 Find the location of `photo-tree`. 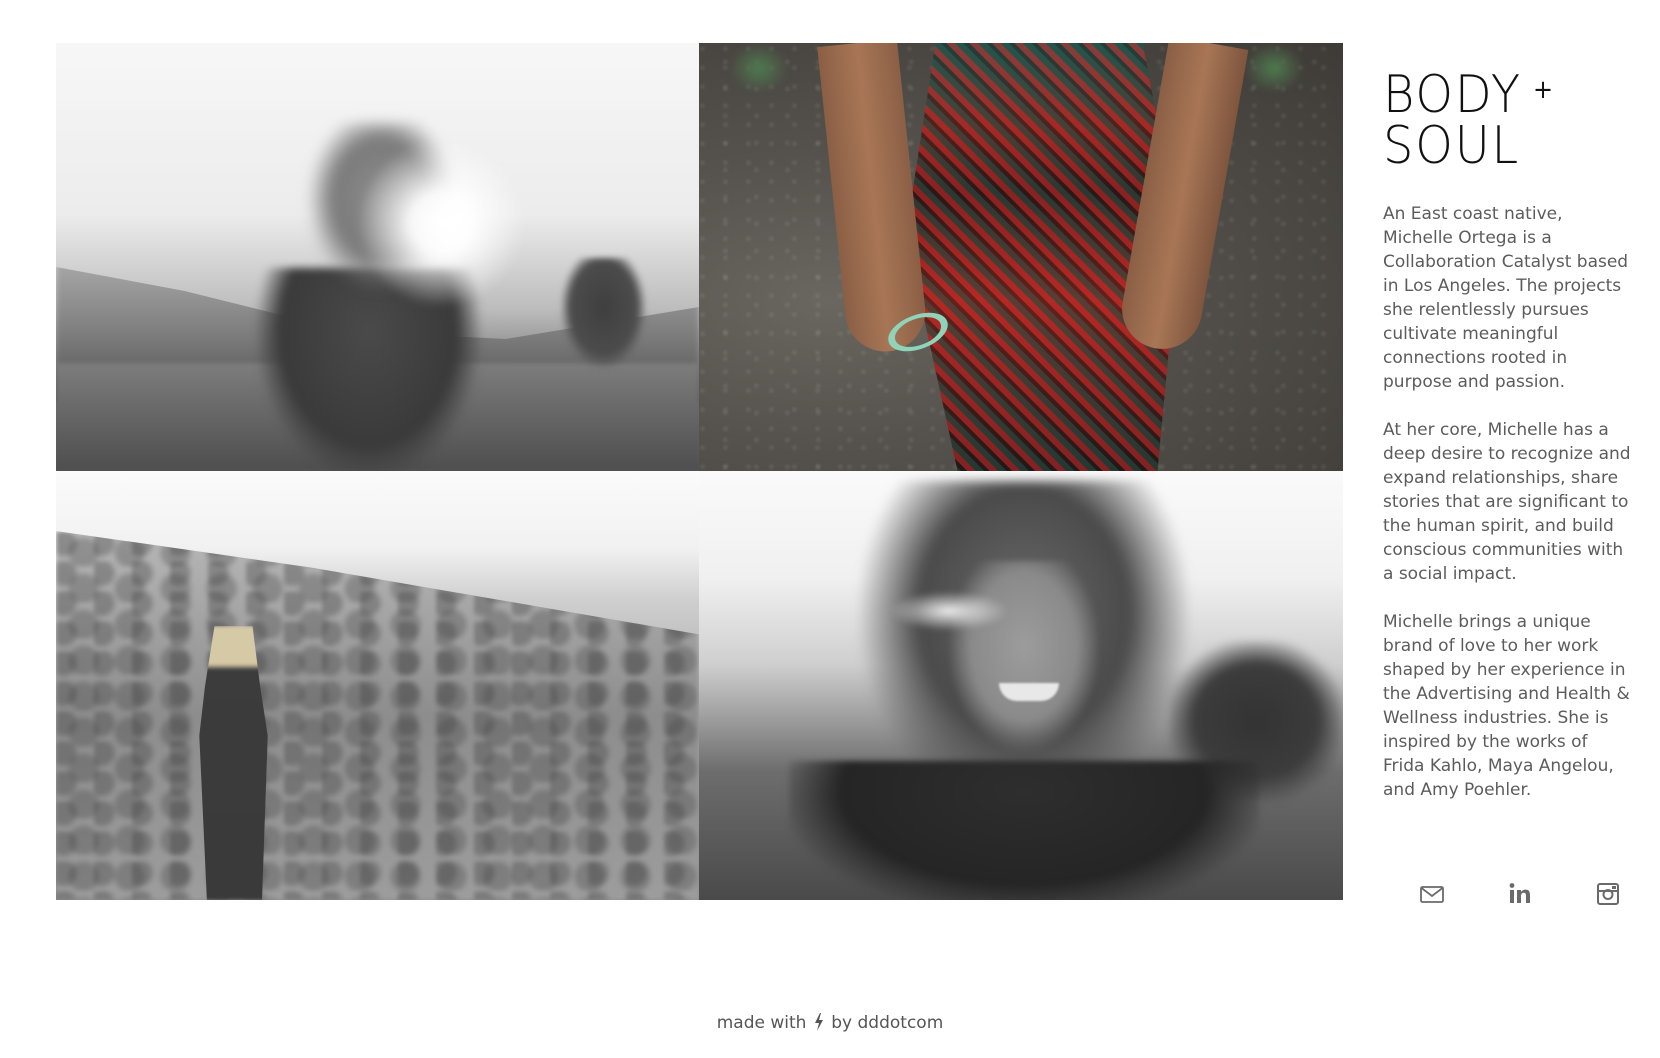

photo-tree is located at coordinates (603, 313).